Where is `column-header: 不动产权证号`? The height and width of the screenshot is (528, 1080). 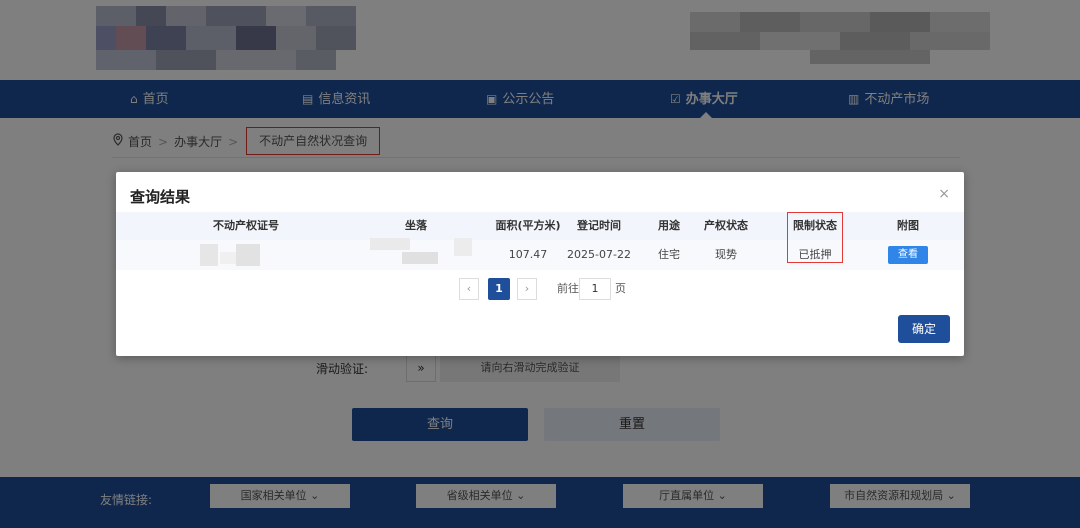
column-header: 不动产权证号 is located at coordinates (246, 225).